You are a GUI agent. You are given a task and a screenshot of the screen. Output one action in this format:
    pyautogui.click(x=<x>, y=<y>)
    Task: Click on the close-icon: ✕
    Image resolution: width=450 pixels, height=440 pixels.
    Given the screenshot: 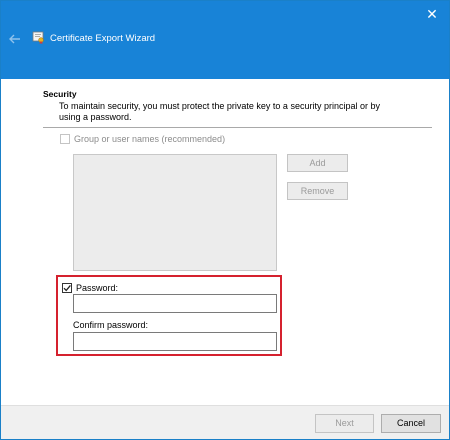 What is the action you would take?
    pyautogui.click(x=432, y=14)
    